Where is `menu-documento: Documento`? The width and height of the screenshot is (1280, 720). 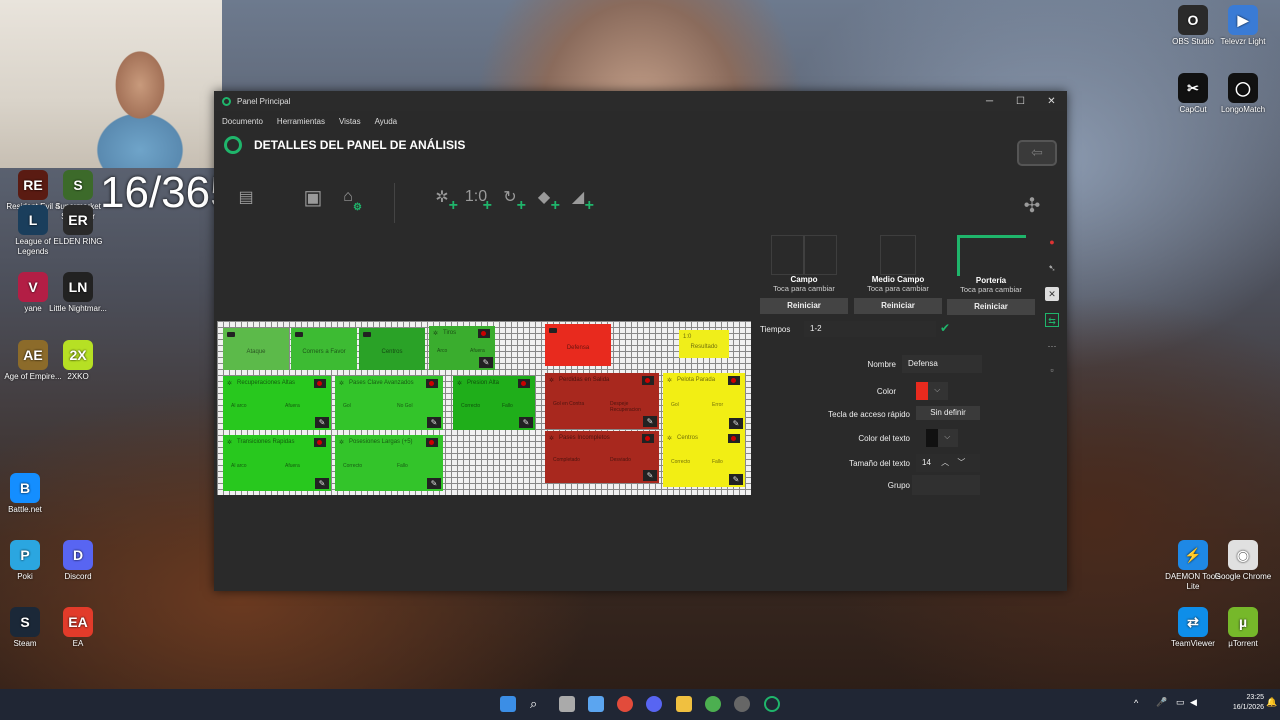 menu-documento: Documento is located at coordinates (242, 121).